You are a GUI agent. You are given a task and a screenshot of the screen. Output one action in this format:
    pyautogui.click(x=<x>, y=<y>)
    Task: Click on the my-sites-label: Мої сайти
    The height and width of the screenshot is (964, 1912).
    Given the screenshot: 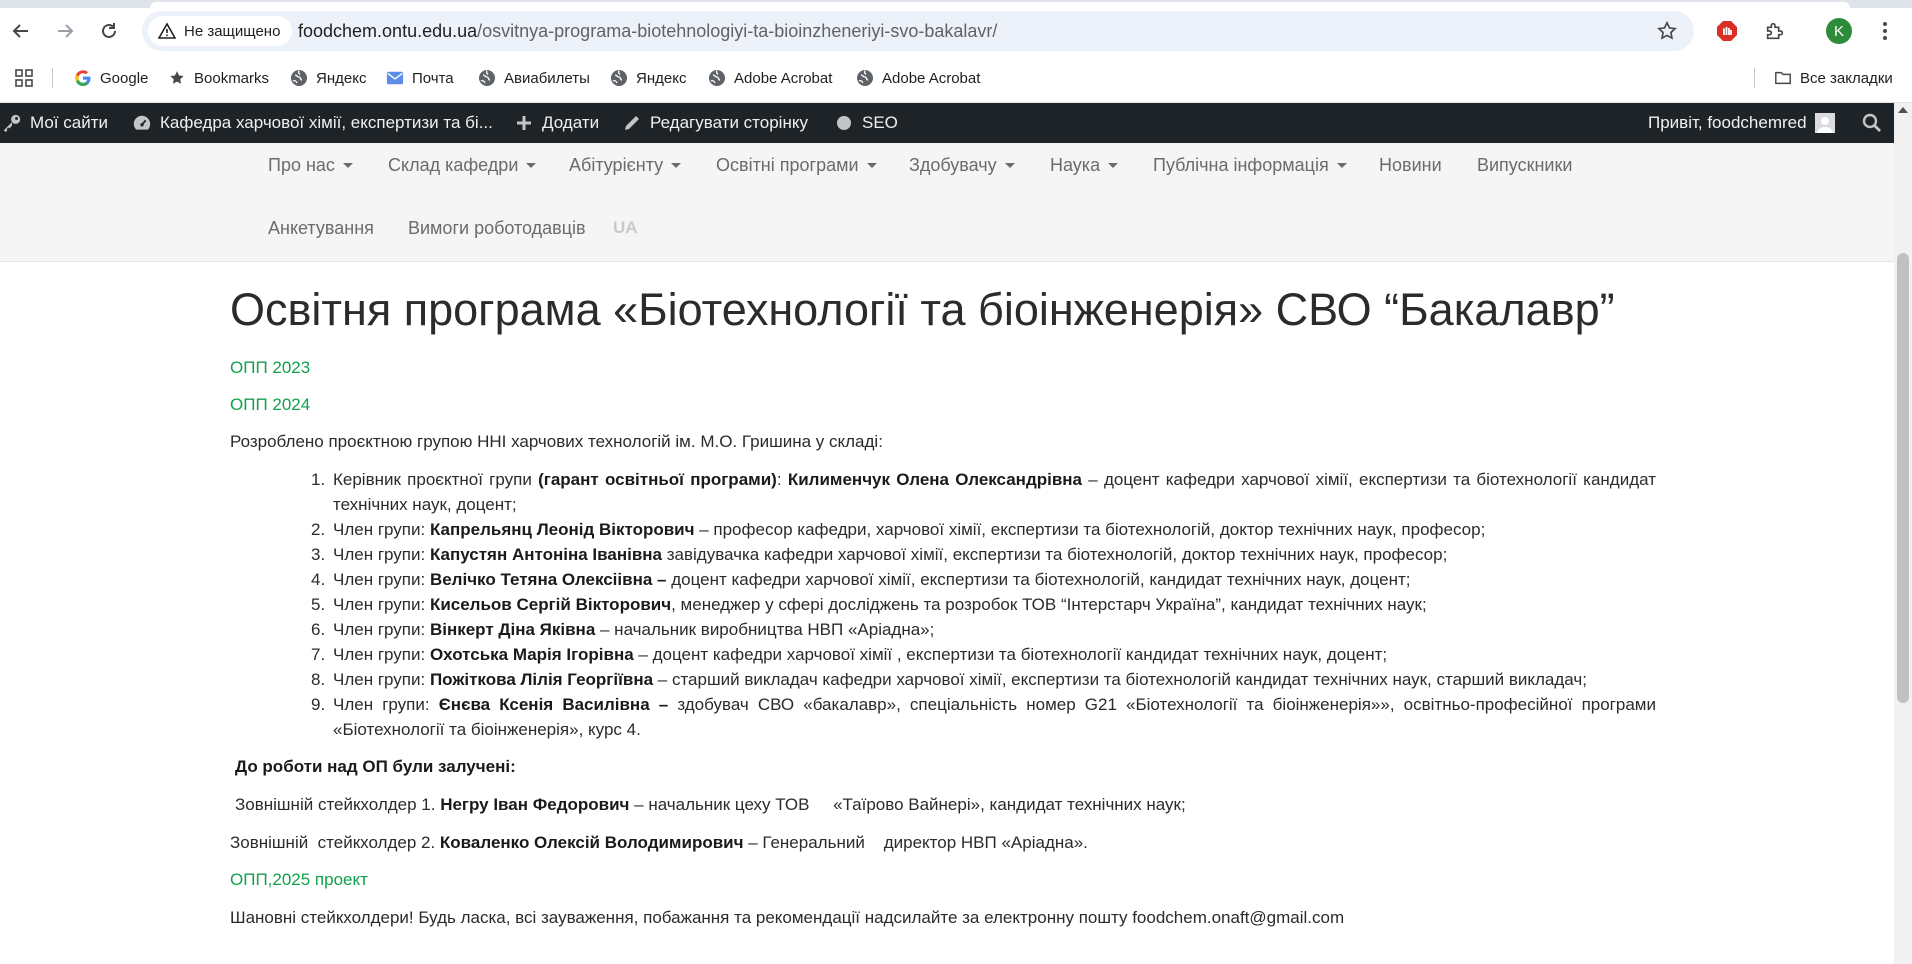 What is the action you would take?
    pyautogui.click(x=69, y=122)
    